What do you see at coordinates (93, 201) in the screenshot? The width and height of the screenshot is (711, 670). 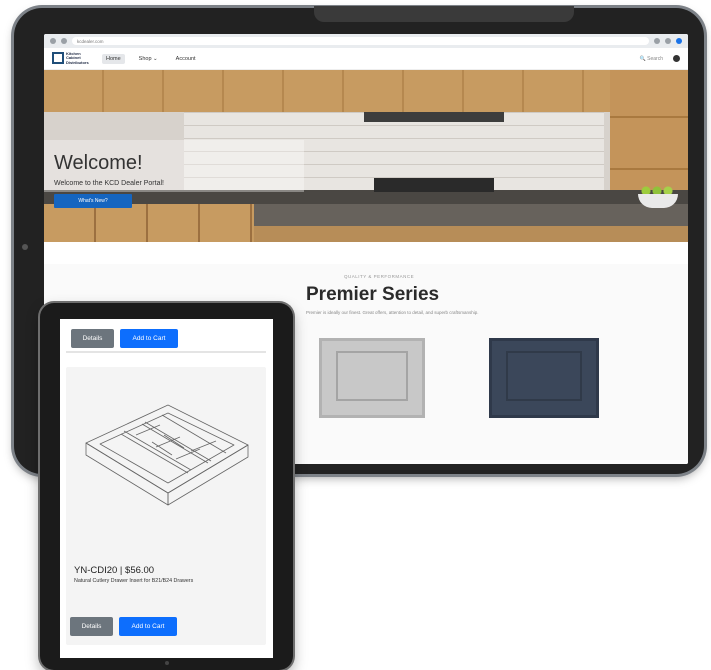 I see `whats-new-button: What's New?` at bounding box center [93, 201].